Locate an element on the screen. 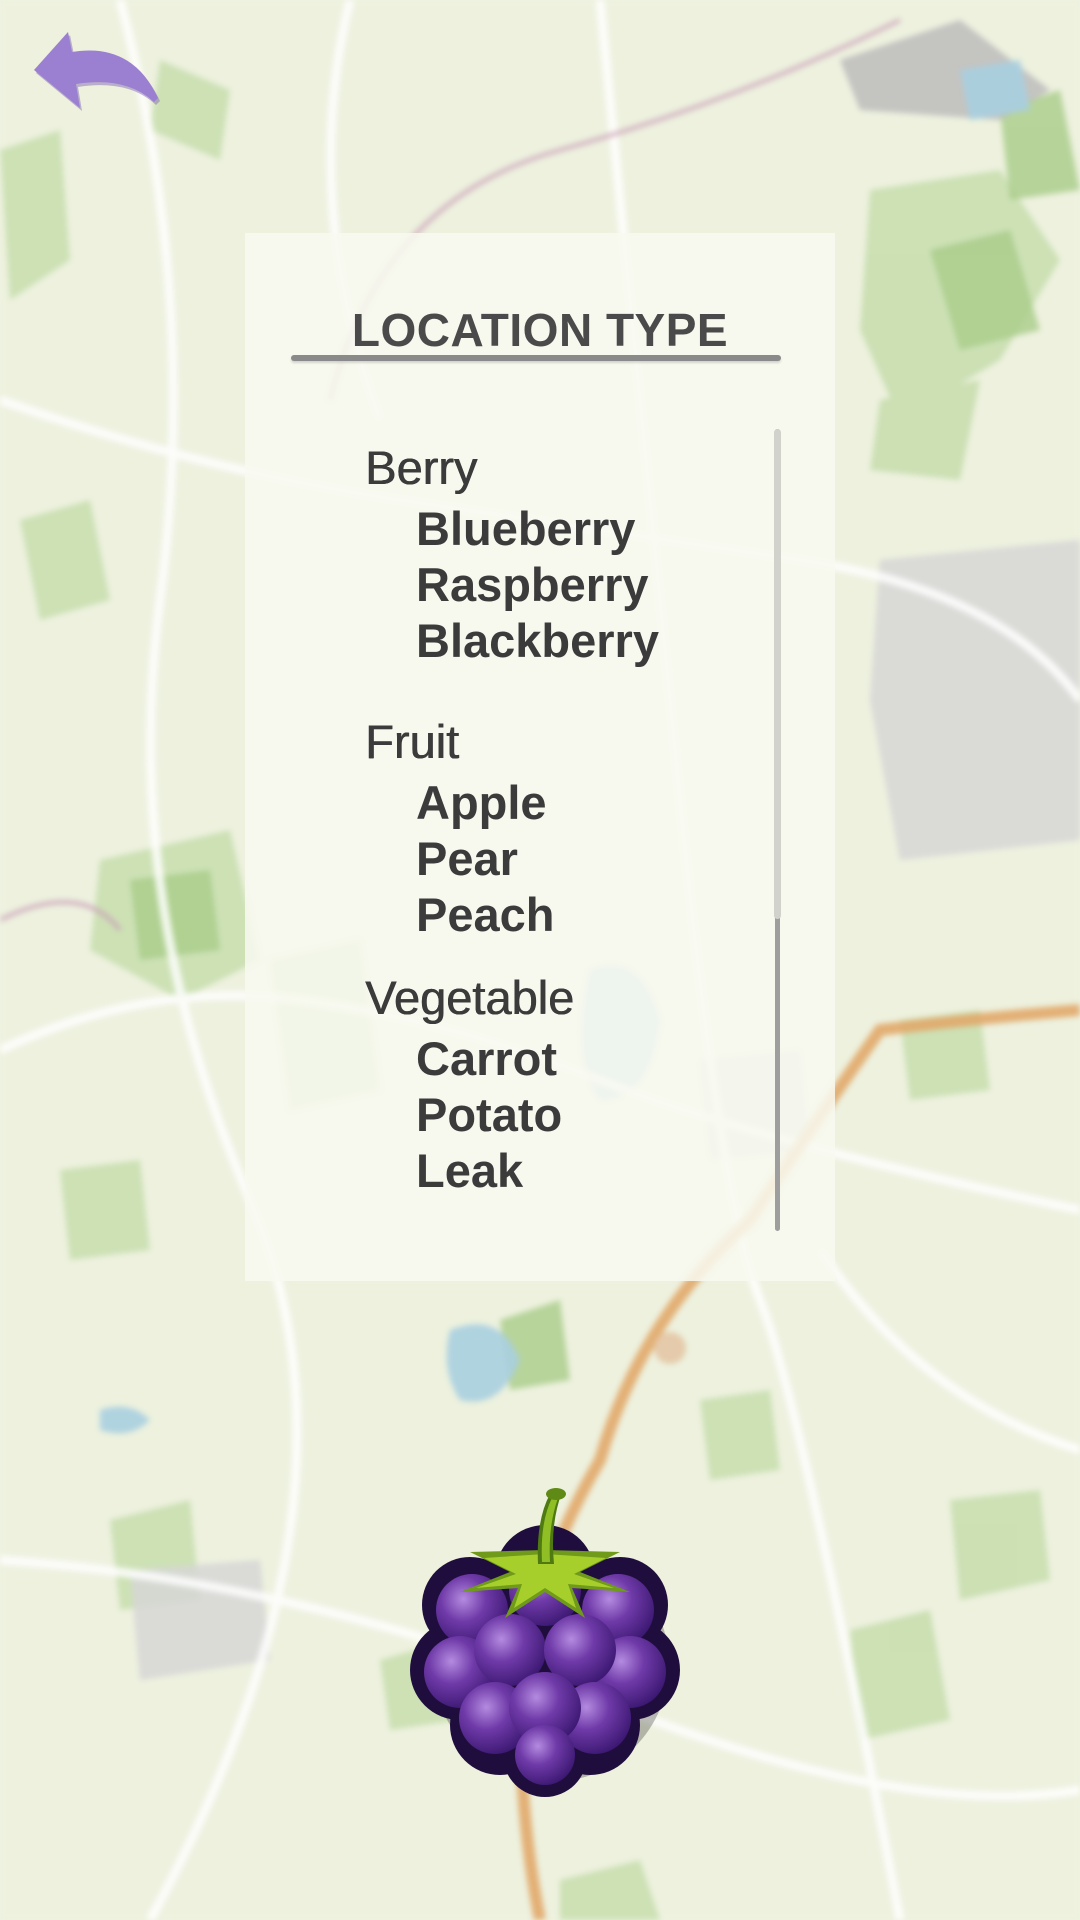 Image resolution: width=1080 pixels, height=1920 pixels. list-item-pear: Pear is located at coordinates (467, 858).